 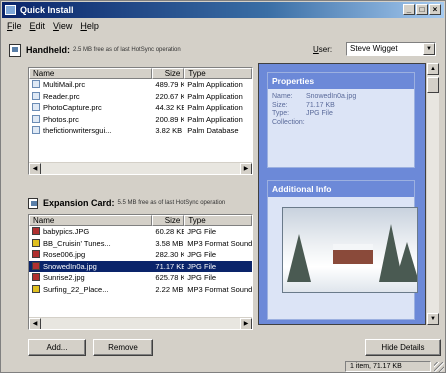 What do you see at coordinates (140, 323) in the screenshot?
I see `expansion-hscrollbar: ◀ ▶` at bounding box center [140, 323].